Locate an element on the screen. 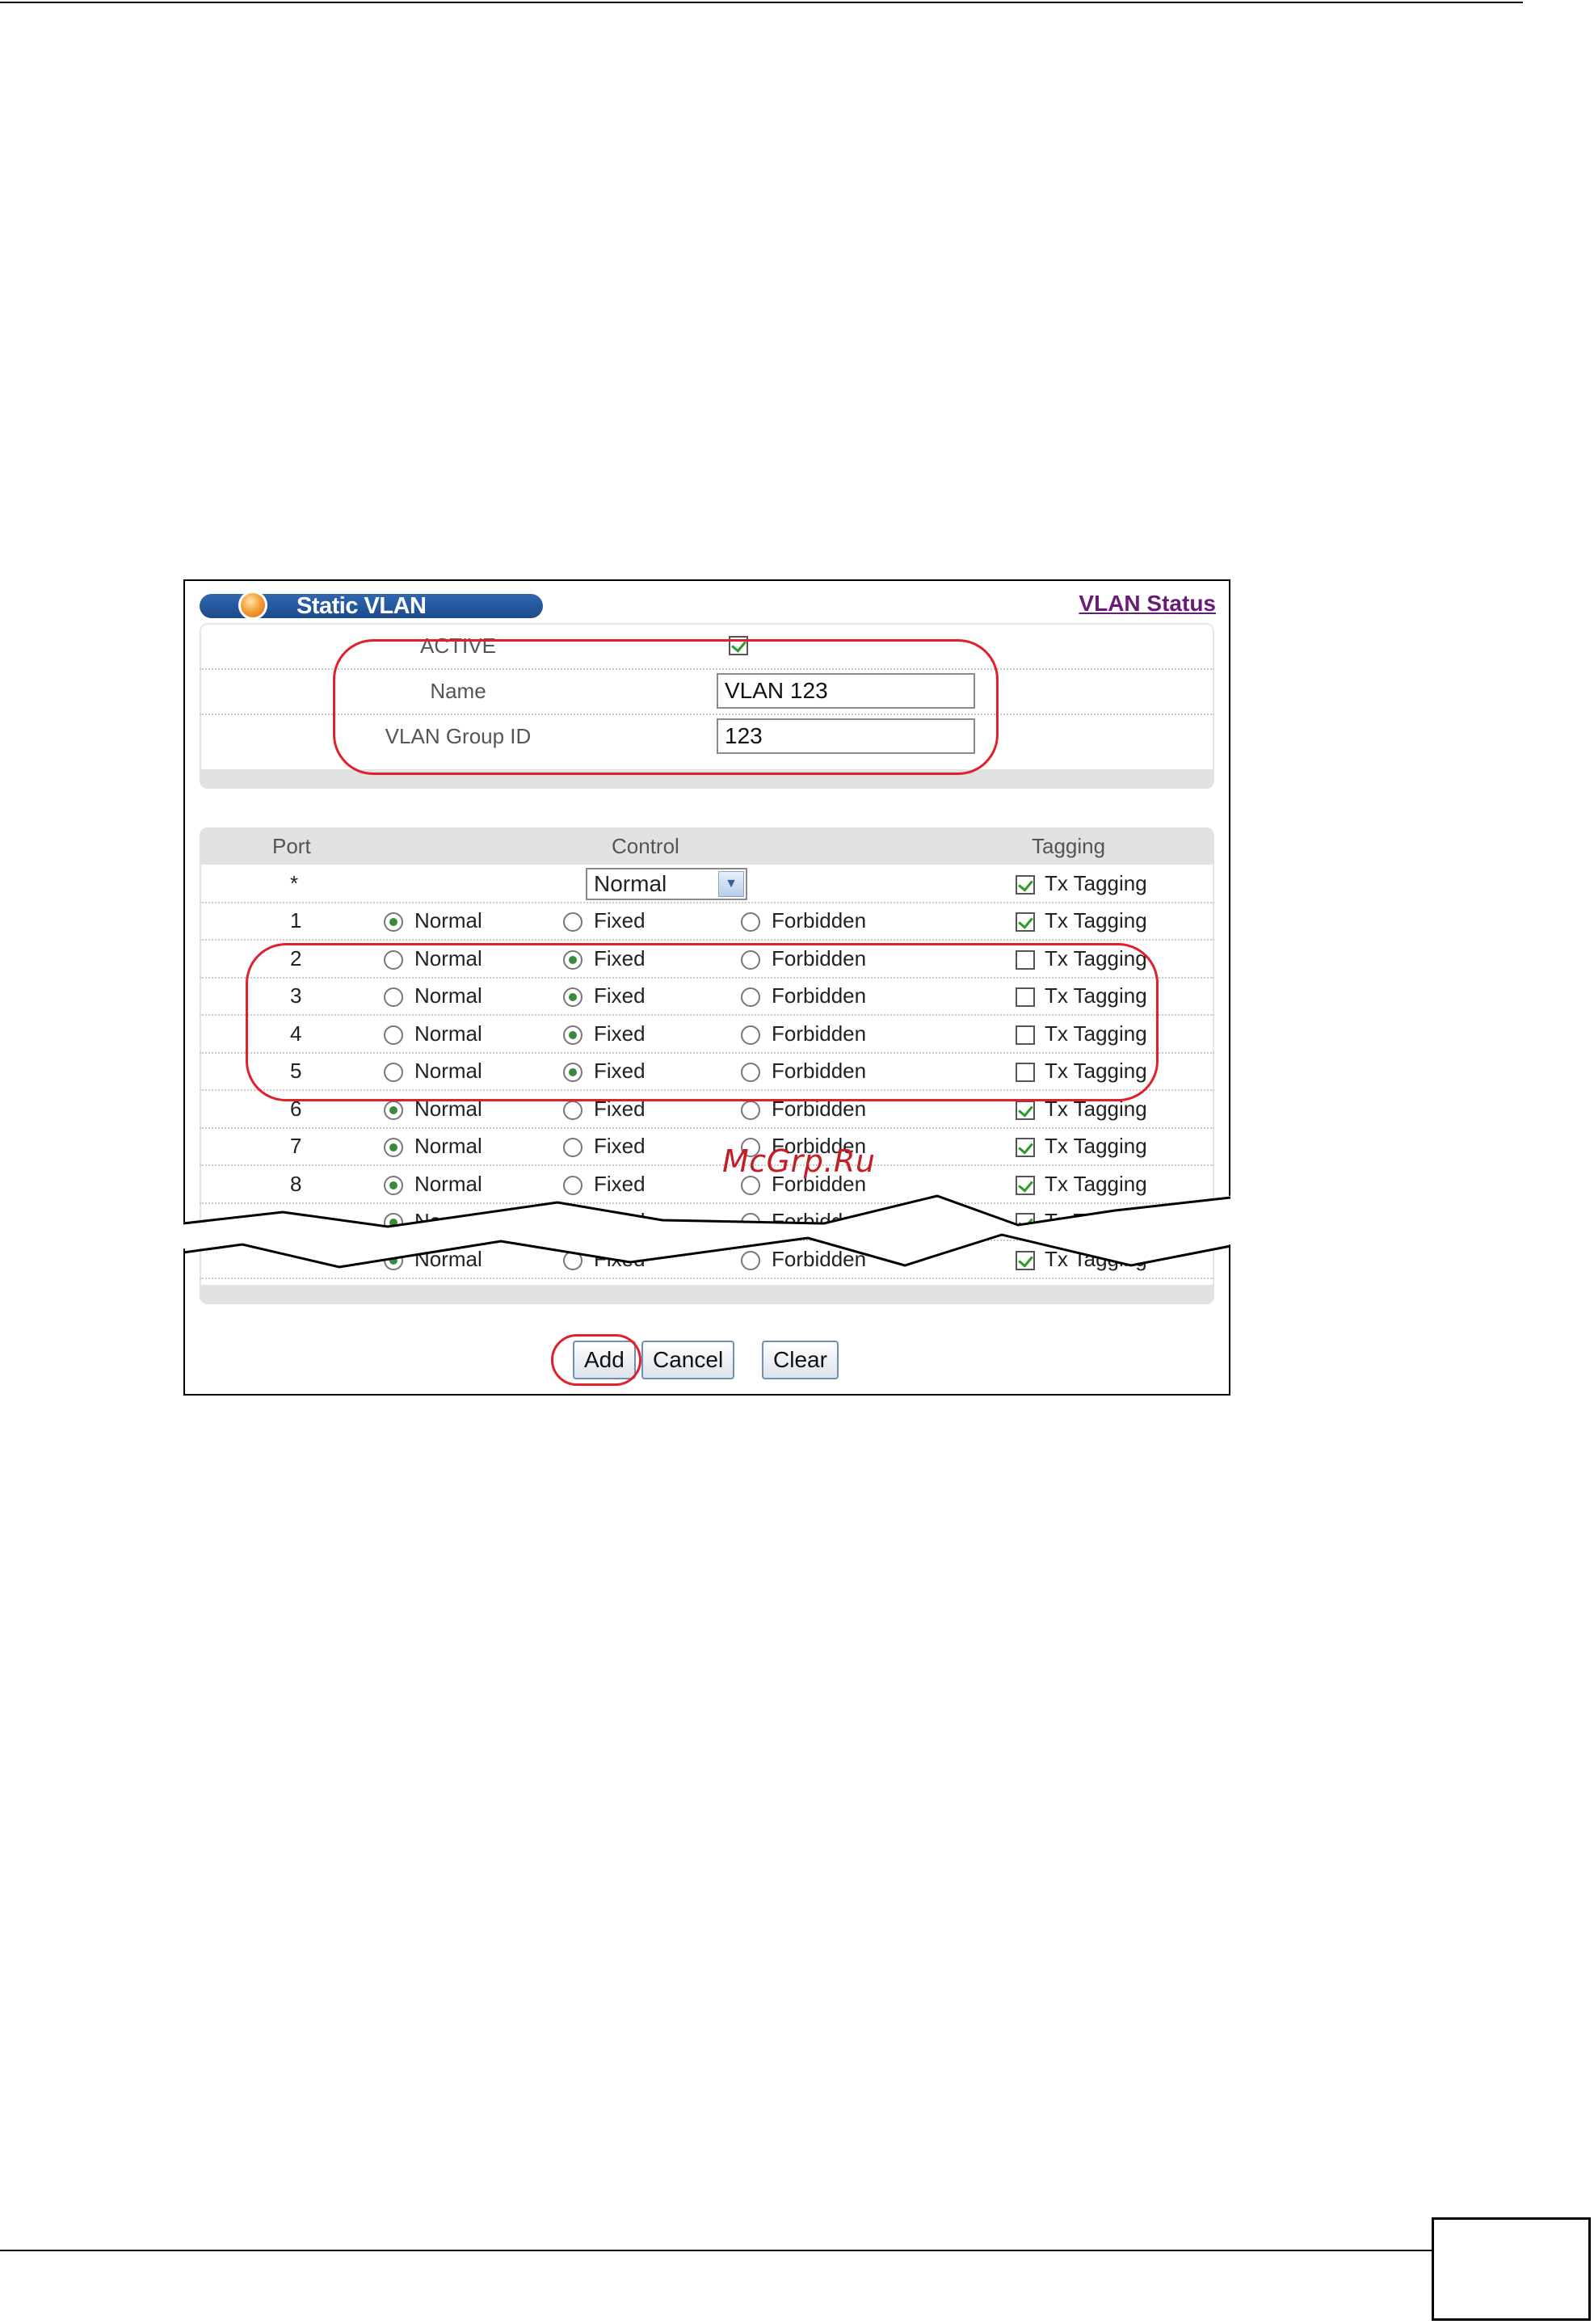  clear-button: Clear is located at coordinates (800, 1360).